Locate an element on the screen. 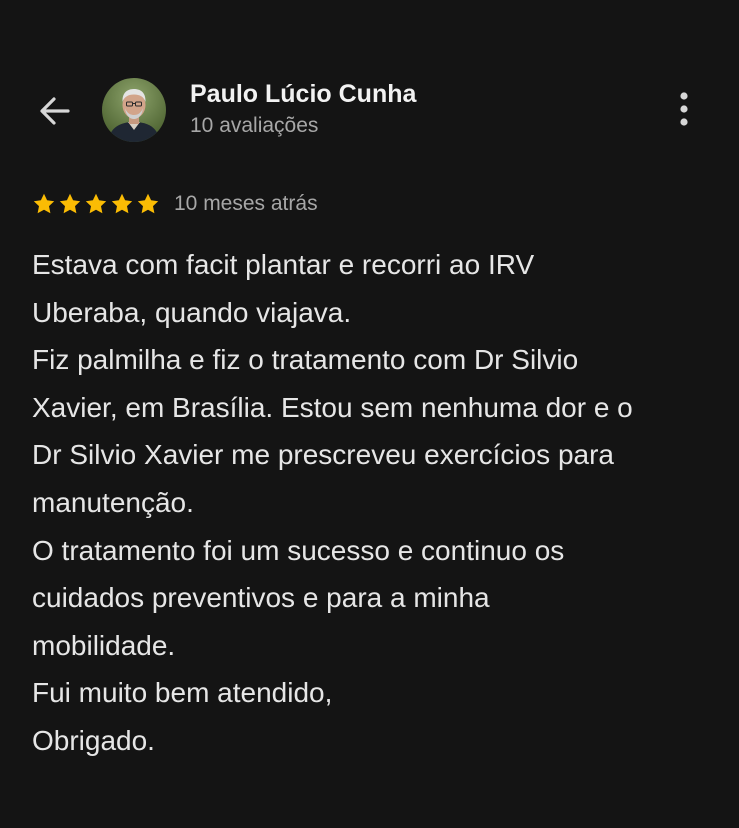 The image size is (739, 828). star-rating is located at coordinates (96, 204).